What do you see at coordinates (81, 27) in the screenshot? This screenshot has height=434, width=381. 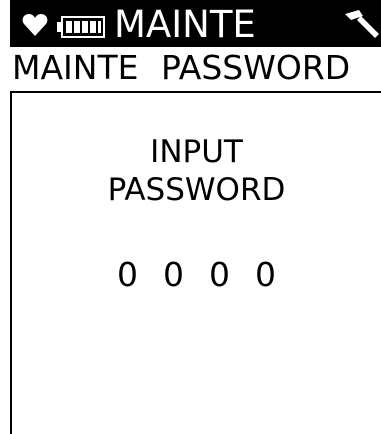 I see `battery-icon` at bounding box center [81, 27].